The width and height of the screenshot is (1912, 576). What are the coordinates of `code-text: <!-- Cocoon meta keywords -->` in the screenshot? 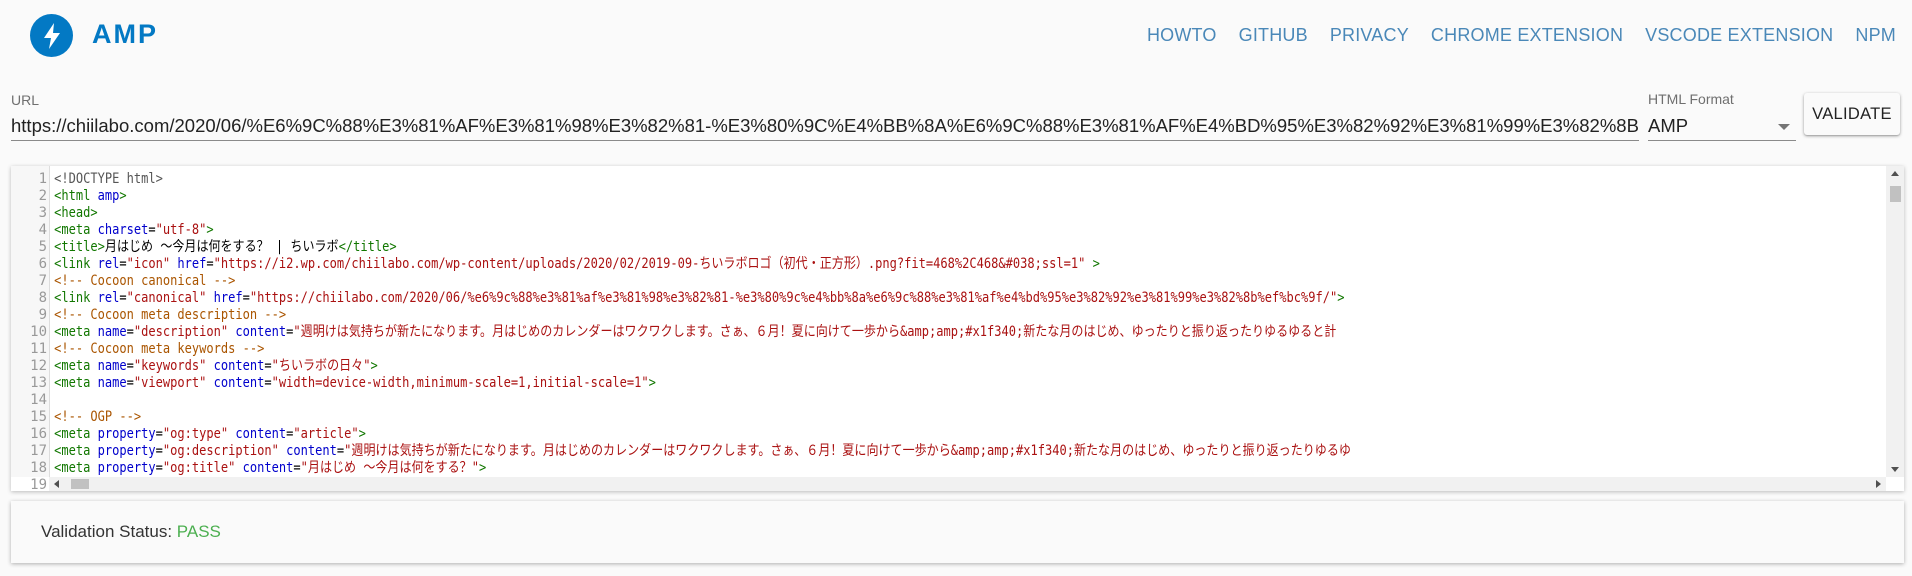 It's located at (156, 349).